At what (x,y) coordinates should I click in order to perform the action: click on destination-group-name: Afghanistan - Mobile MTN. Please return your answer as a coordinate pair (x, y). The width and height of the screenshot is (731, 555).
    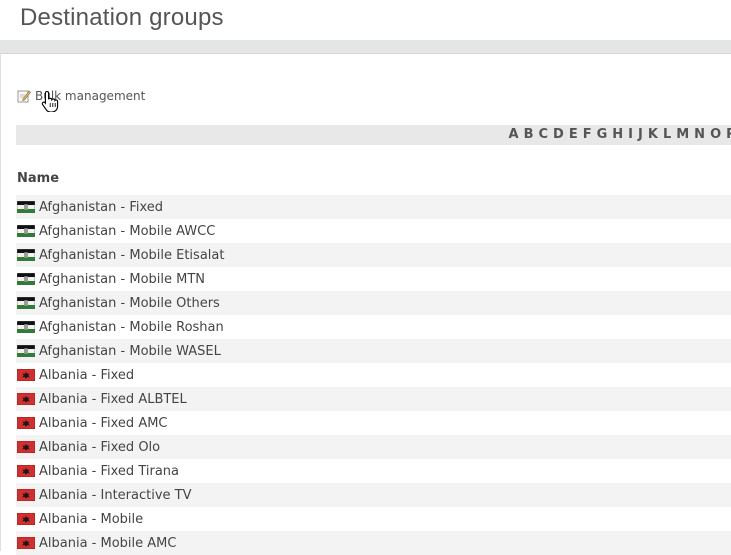
    Looking at the image, I should click on (122, 279).